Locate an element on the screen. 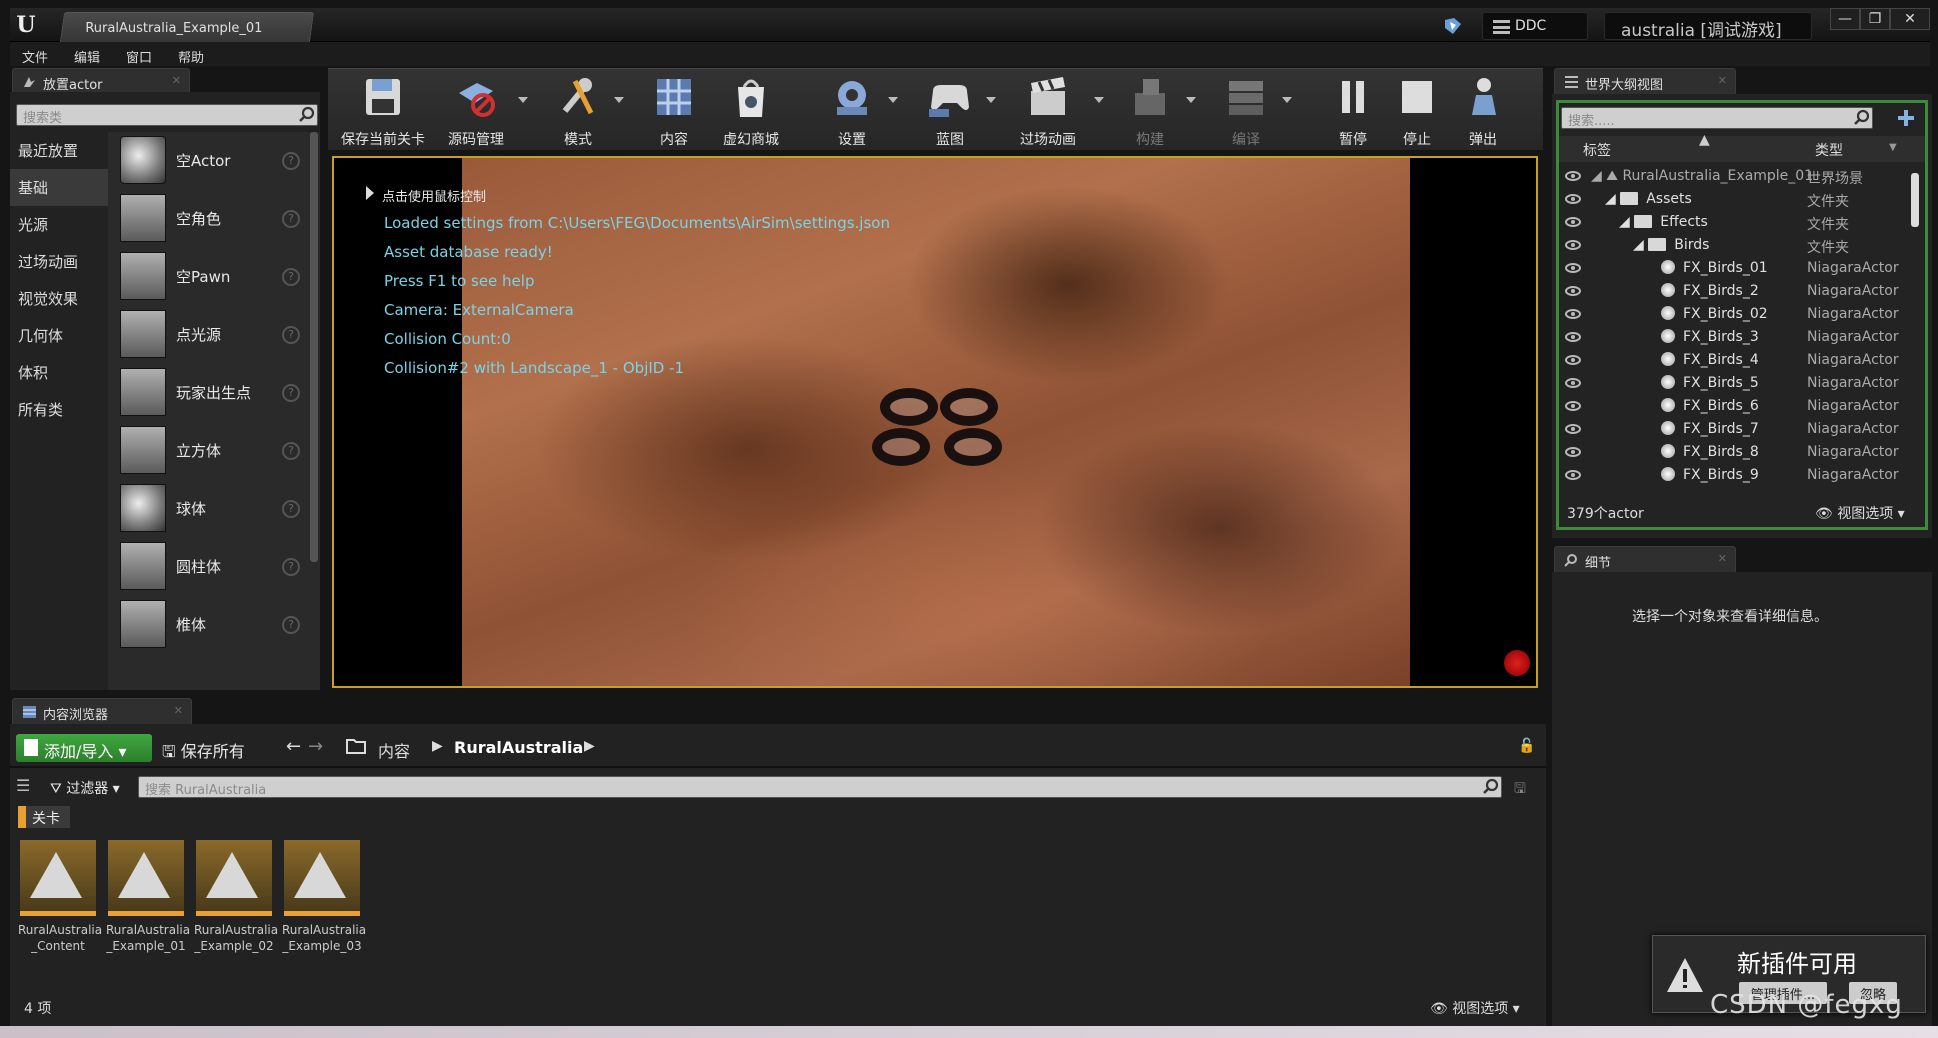 The image size is (1938, 1038). outliner-row: ◢ ⛰ RuralAustralia_Example_01 世界场景 is located at coordinates (1734, 176).